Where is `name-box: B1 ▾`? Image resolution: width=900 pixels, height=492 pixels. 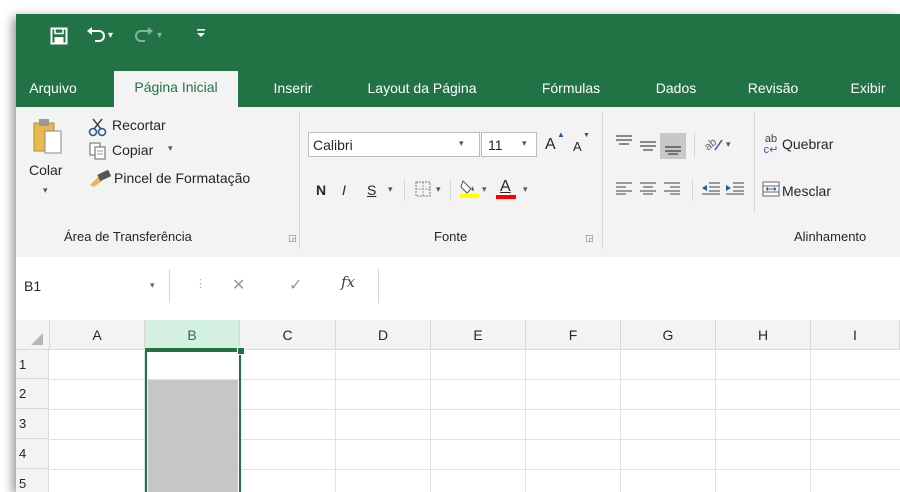 name-box: B1 ▾ is located at coordinates (93, 286).